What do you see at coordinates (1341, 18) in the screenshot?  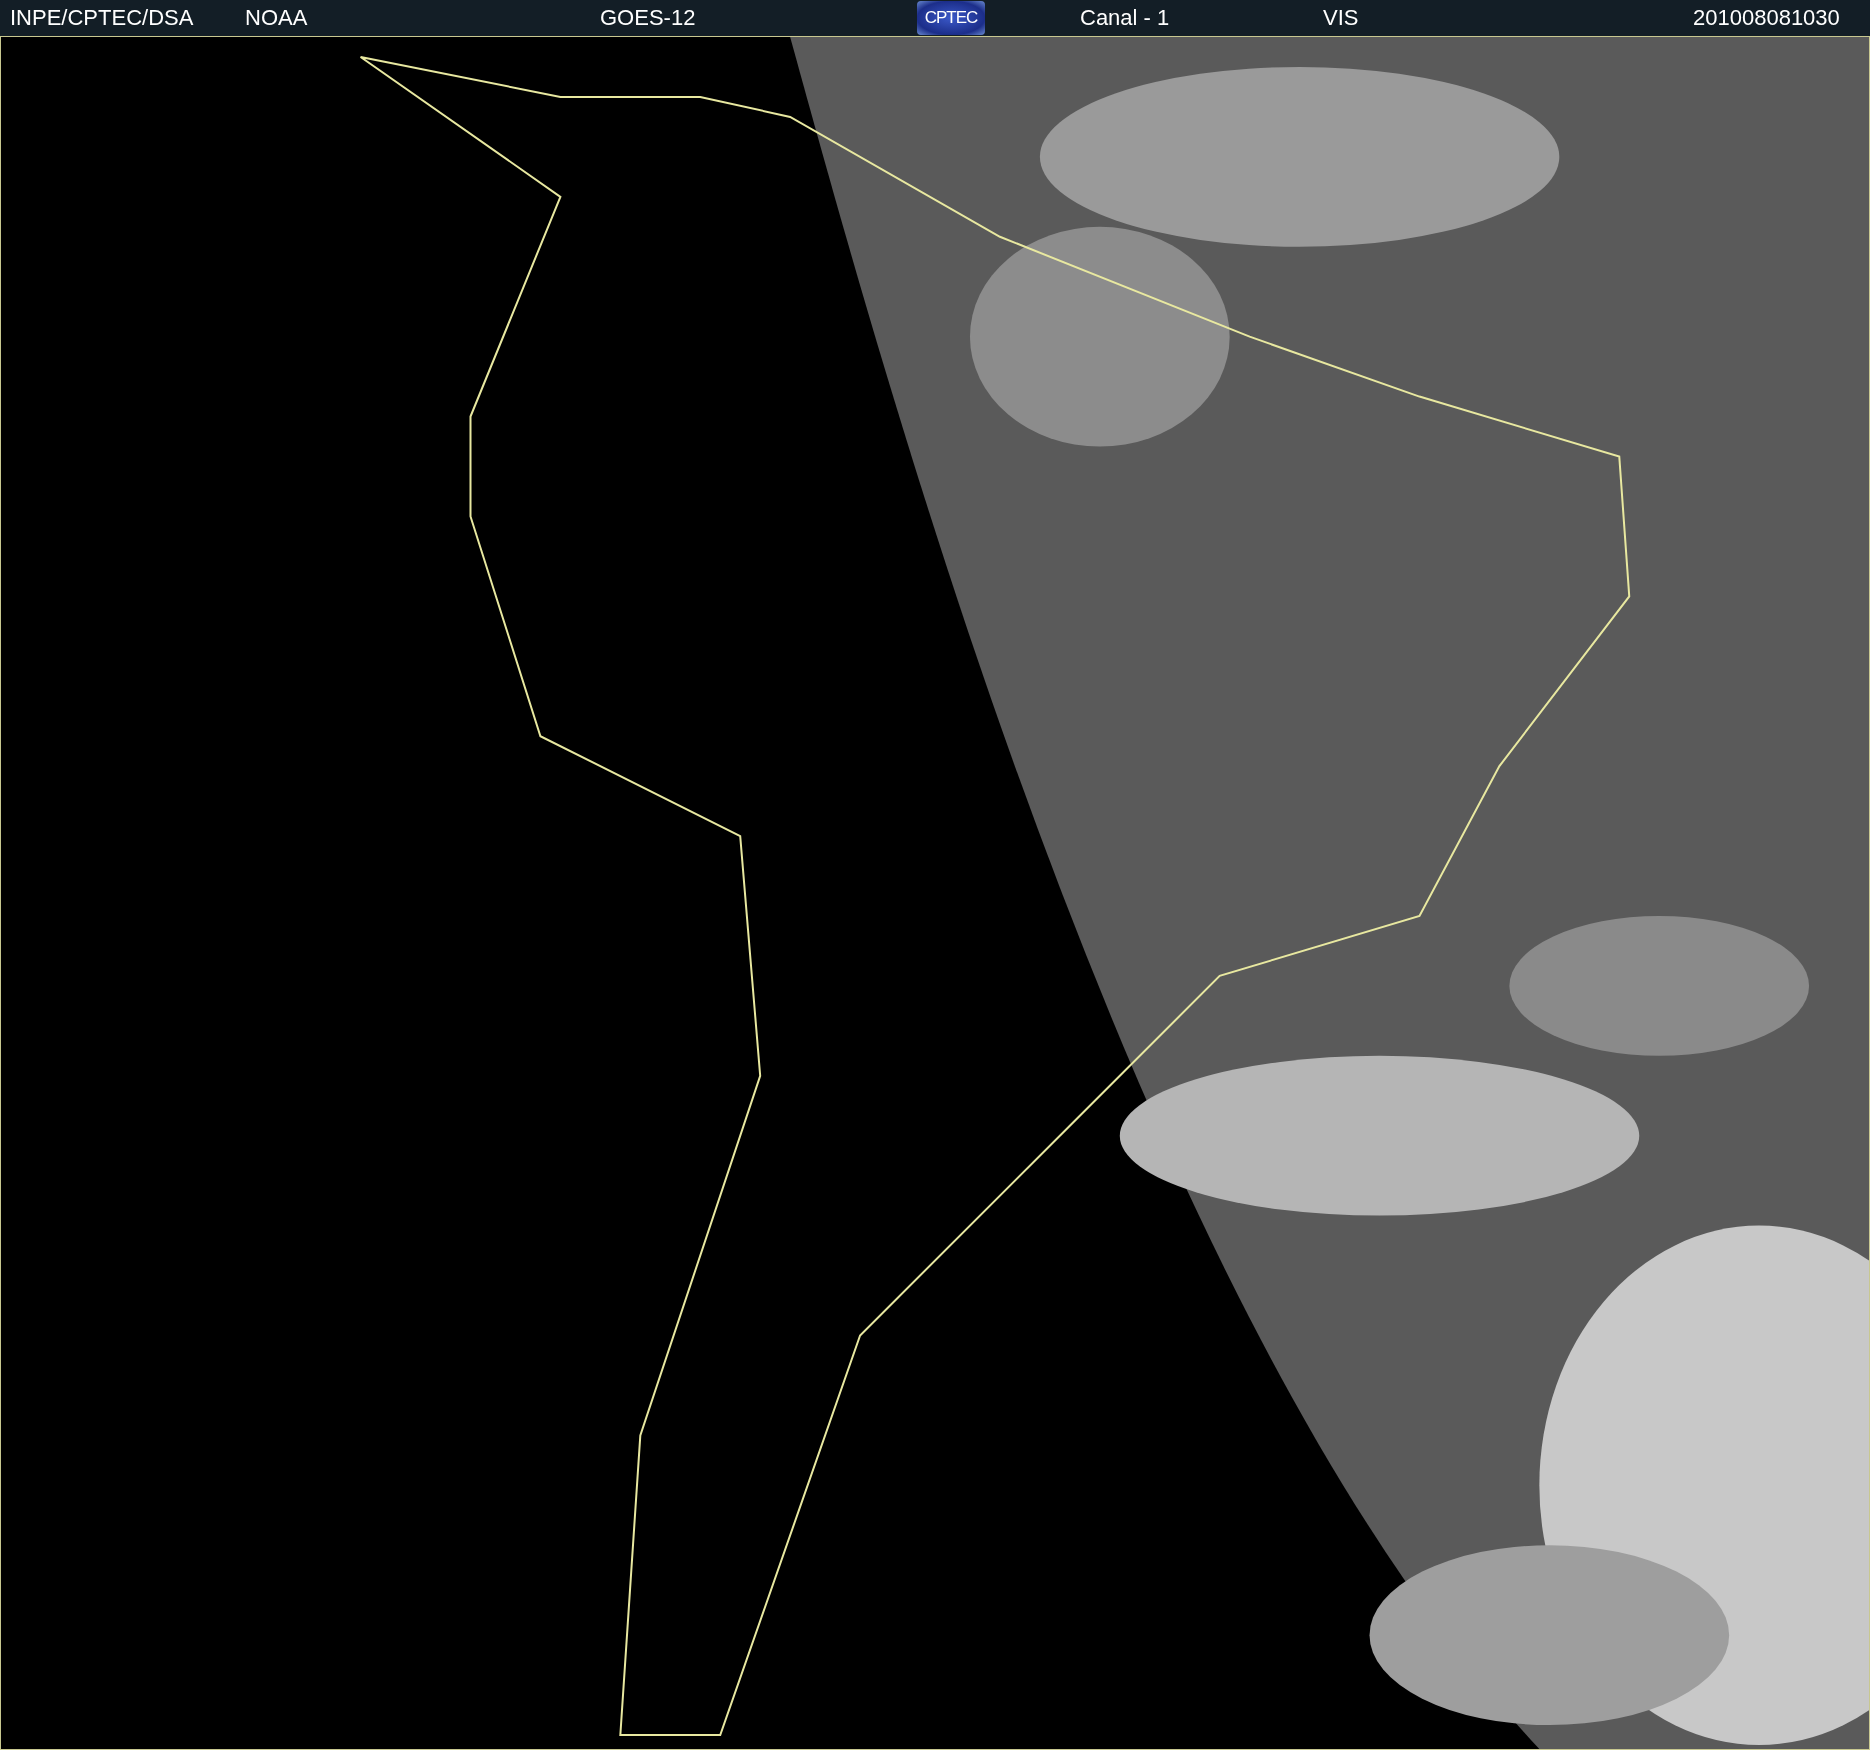 I see `band-label: VIS` at bounding box center [1341, 18].